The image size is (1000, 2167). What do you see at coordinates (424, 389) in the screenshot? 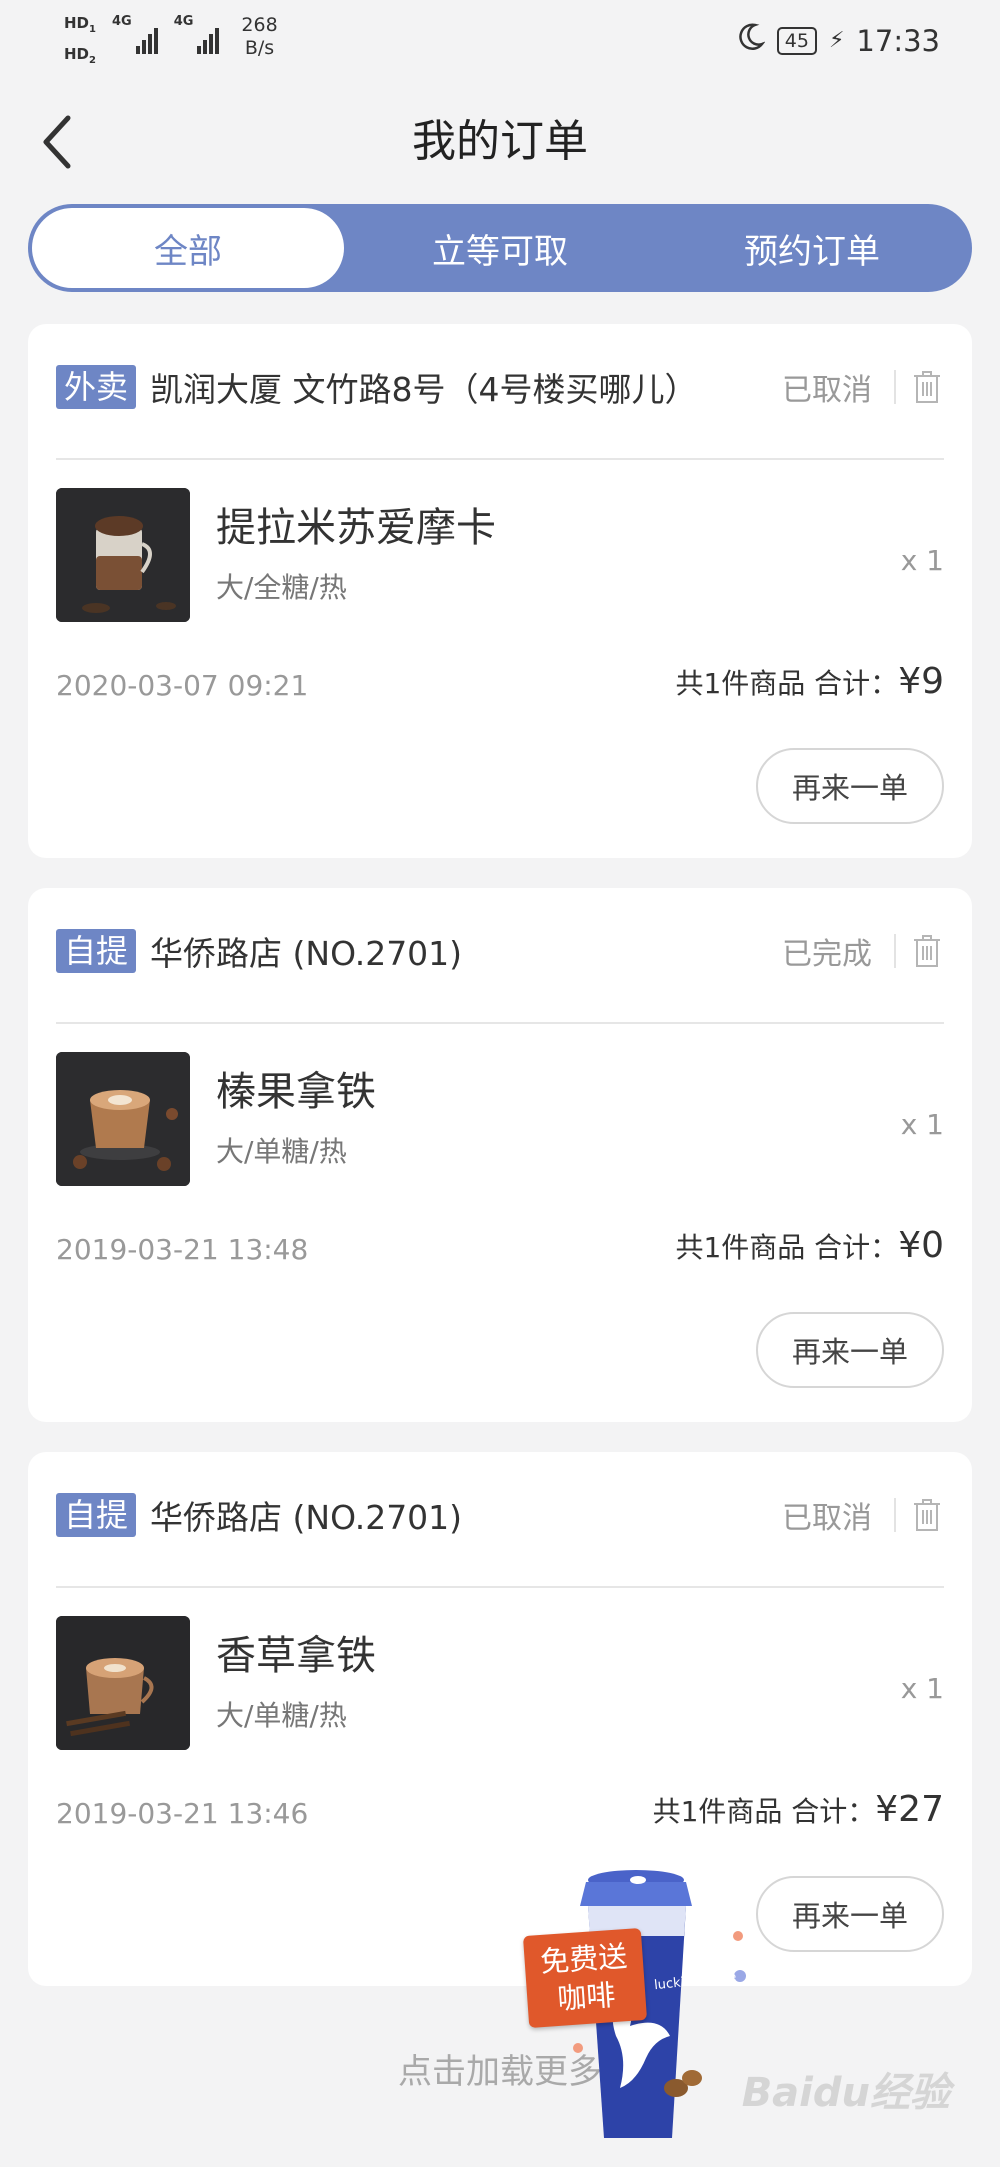
I see `store-name: 凯润大厦 文竹路8号（4号楼买哪儿）` at bounding box center [424, 389].